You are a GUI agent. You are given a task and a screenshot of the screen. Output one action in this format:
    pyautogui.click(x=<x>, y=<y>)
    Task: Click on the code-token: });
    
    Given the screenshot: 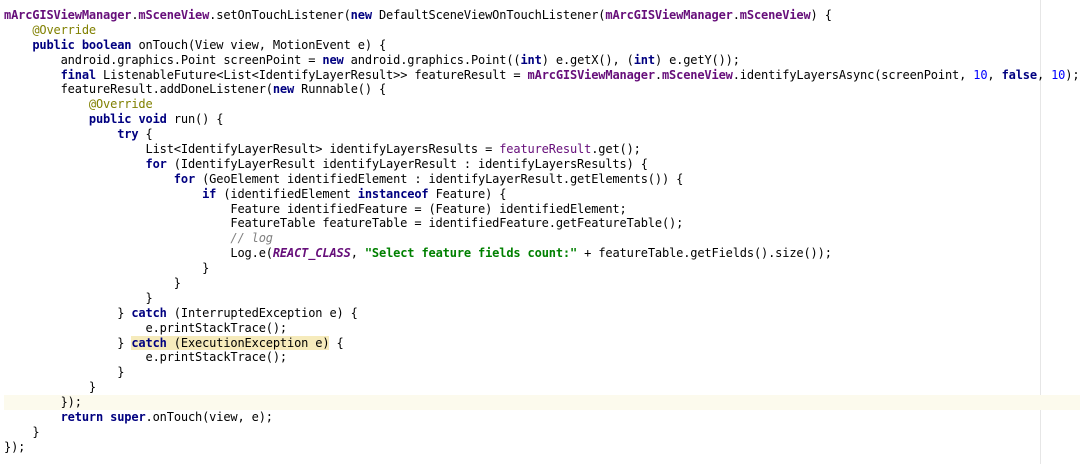 What is the action you would take?
    pyautogui.click(x=15, y=446)
    